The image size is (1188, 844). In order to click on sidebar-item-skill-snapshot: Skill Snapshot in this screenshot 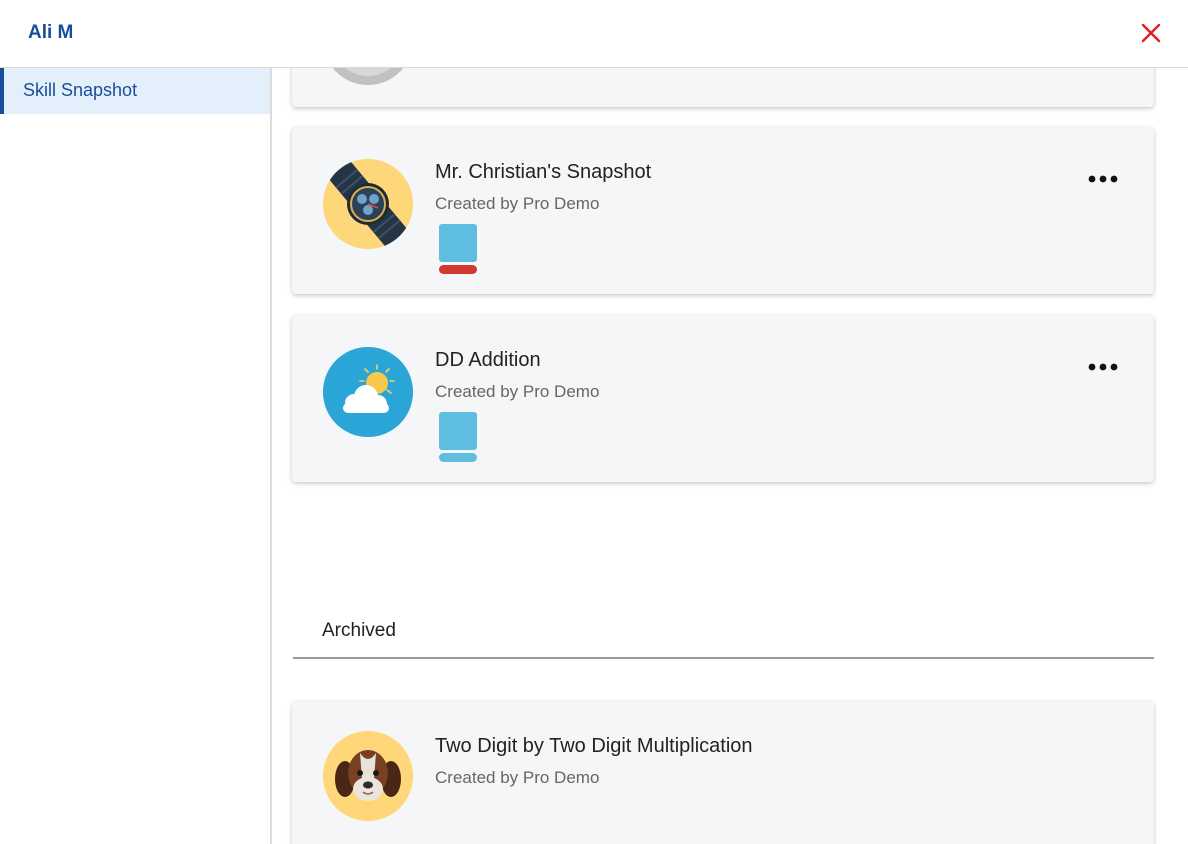, I will do `click(135, 91)`.